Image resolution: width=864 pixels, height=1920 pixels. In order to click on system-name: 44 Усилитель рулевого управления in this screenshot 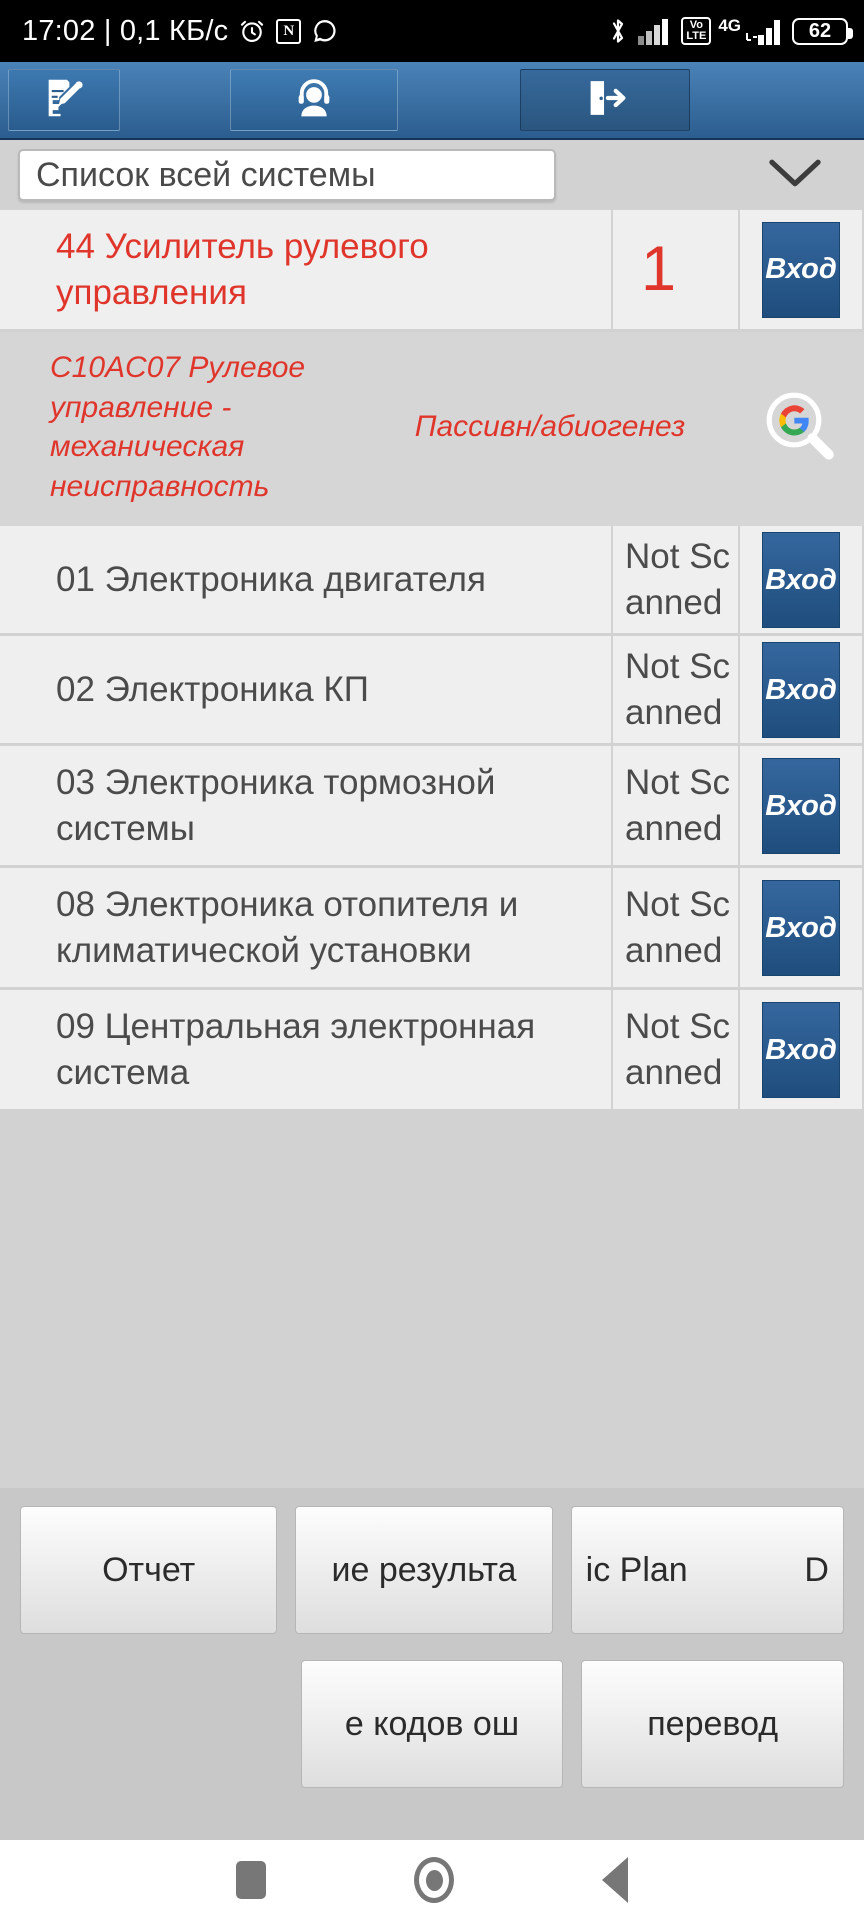, I will do `click(242, 269)`.